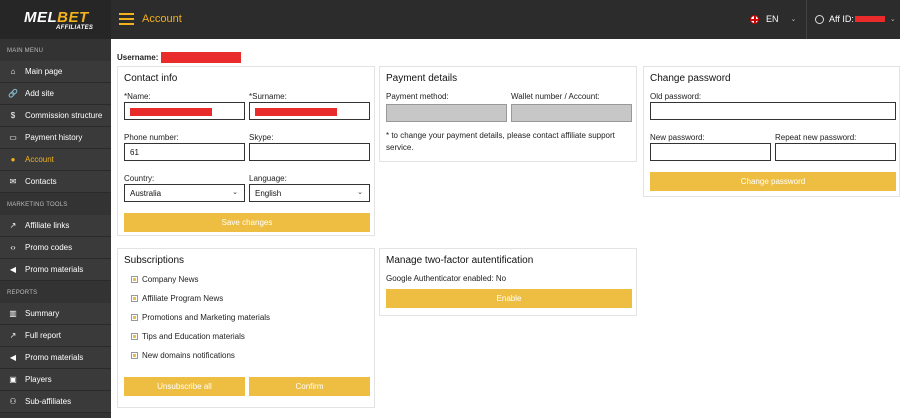  I want to click on sidebar-item-summary: ▥ Summary, so click(55, 314).